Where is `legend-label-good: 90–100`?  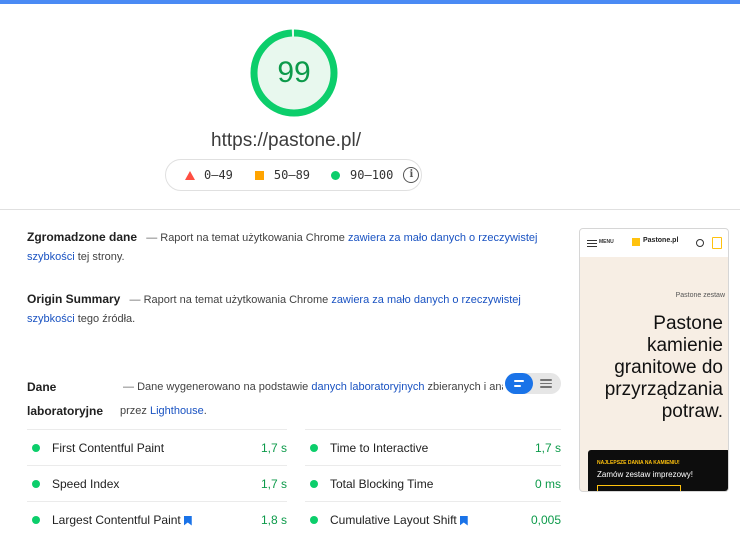
legend-label-good: 90–100 is located at coordinates (372, 175).